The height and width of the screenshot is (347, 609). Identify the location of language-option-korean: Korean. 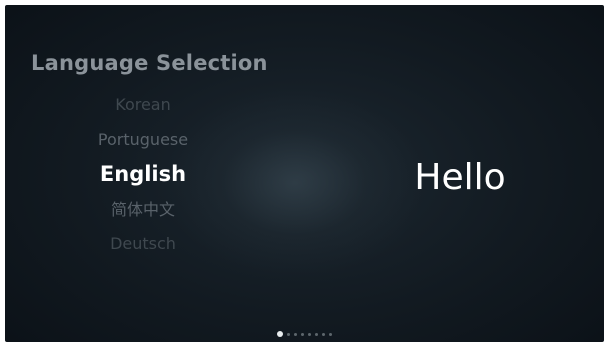
(143, 105).